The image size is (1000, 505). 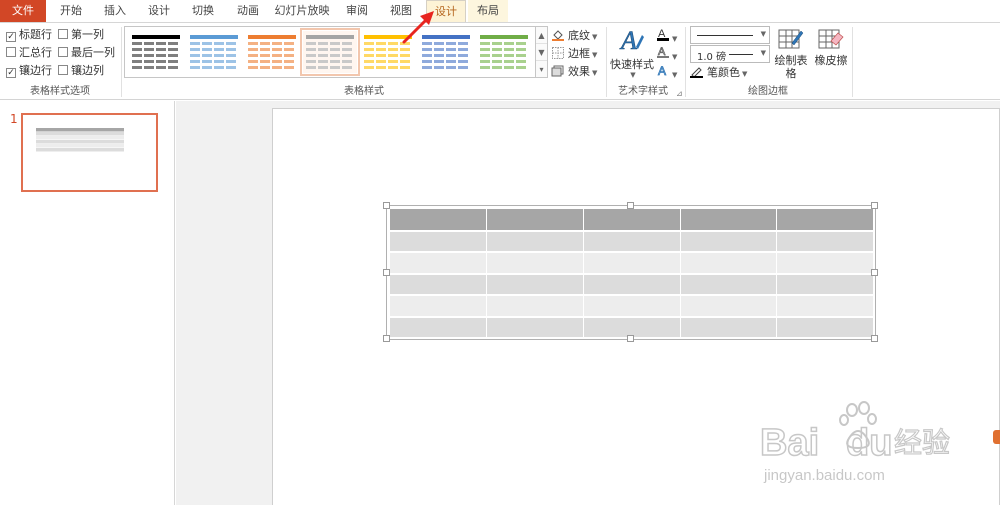 I want to click on tab-3: 设计, so click(x=159, y=11).